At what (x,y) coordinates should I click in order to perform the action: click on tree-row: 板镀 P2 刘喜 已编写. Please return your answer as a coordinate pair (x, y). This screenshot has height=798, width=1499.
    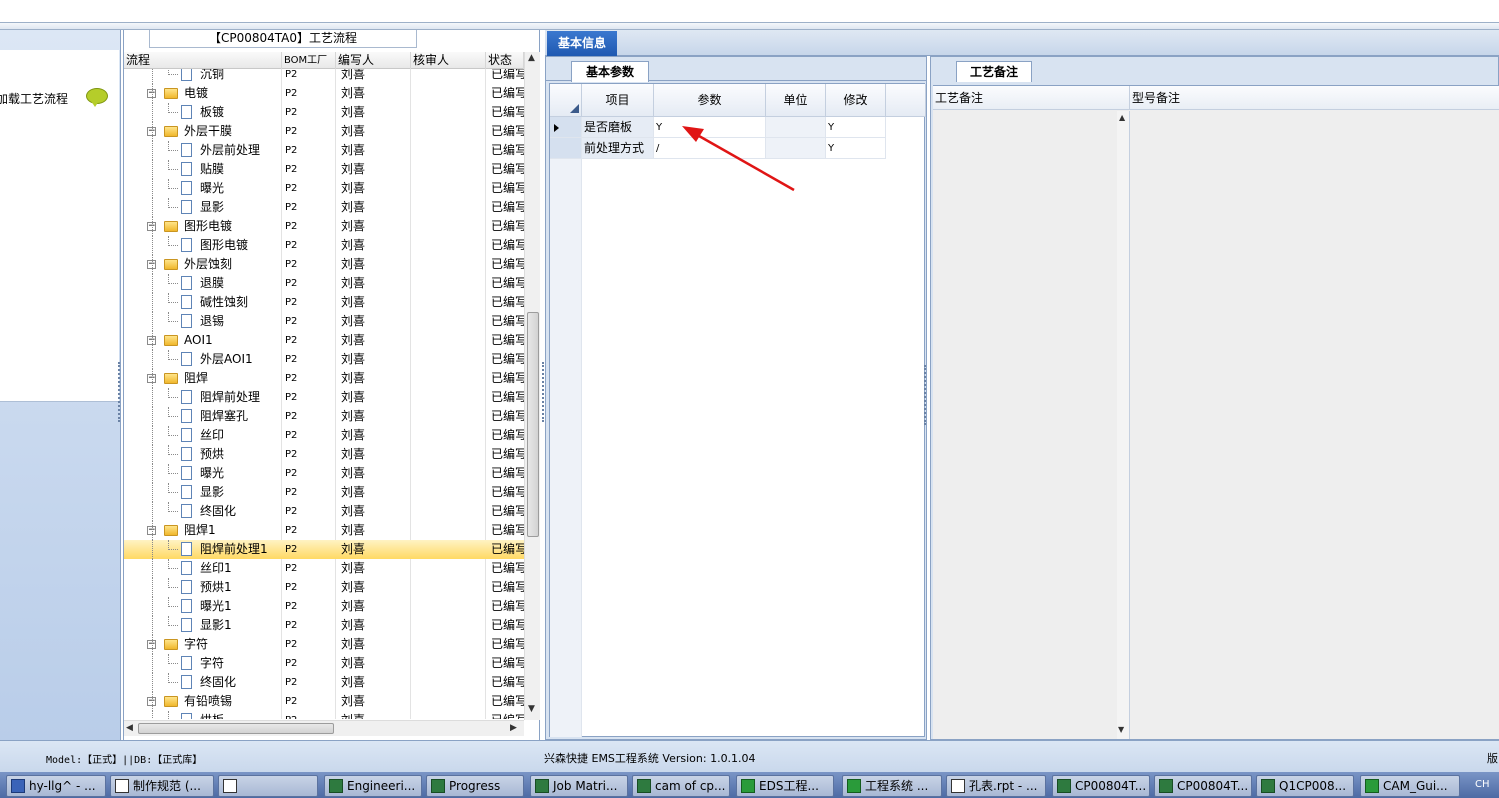
    Looking at the image, I should click on (324, 112).